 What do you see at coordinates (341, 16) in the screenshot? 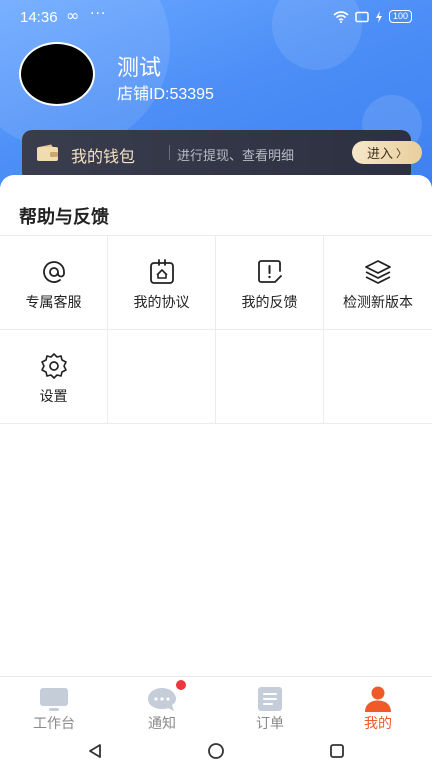
I see `wifi-icon` at bounding box center [341, 16].